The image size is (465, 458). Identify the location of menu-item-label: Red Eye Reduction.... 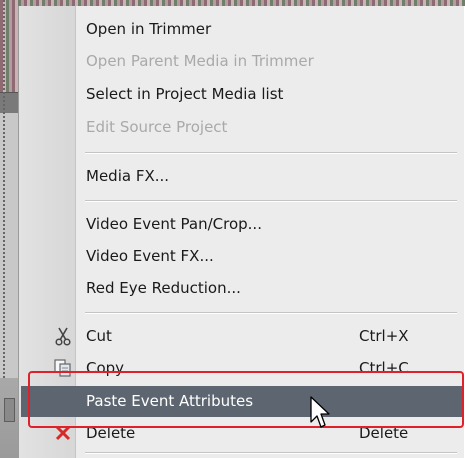
(163, 288).